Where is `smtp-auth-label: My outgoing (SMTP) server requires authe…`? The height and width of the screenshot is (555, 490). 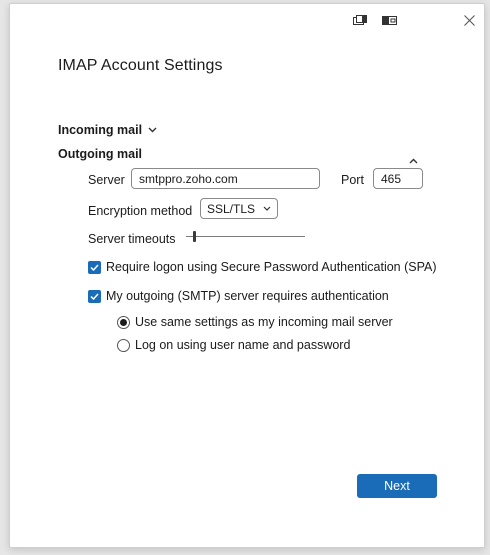 smtp-auth-label: My outgoing (SMTP) server requires authe… is located at coordinates (247, 296).